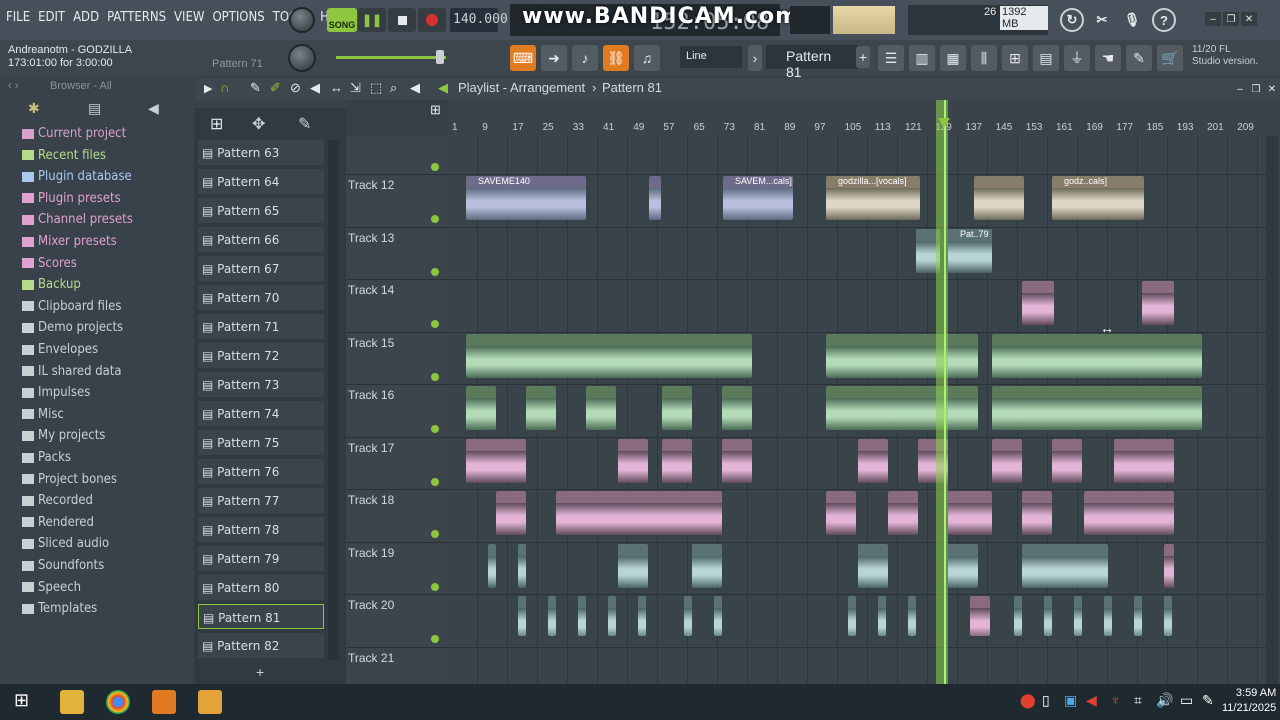 This screenshot has height=720, width=1280. Describe the element at coordinates (261, 587) in the screenshot. I see `pattern-item: ▤ Pattern 80` at that location.